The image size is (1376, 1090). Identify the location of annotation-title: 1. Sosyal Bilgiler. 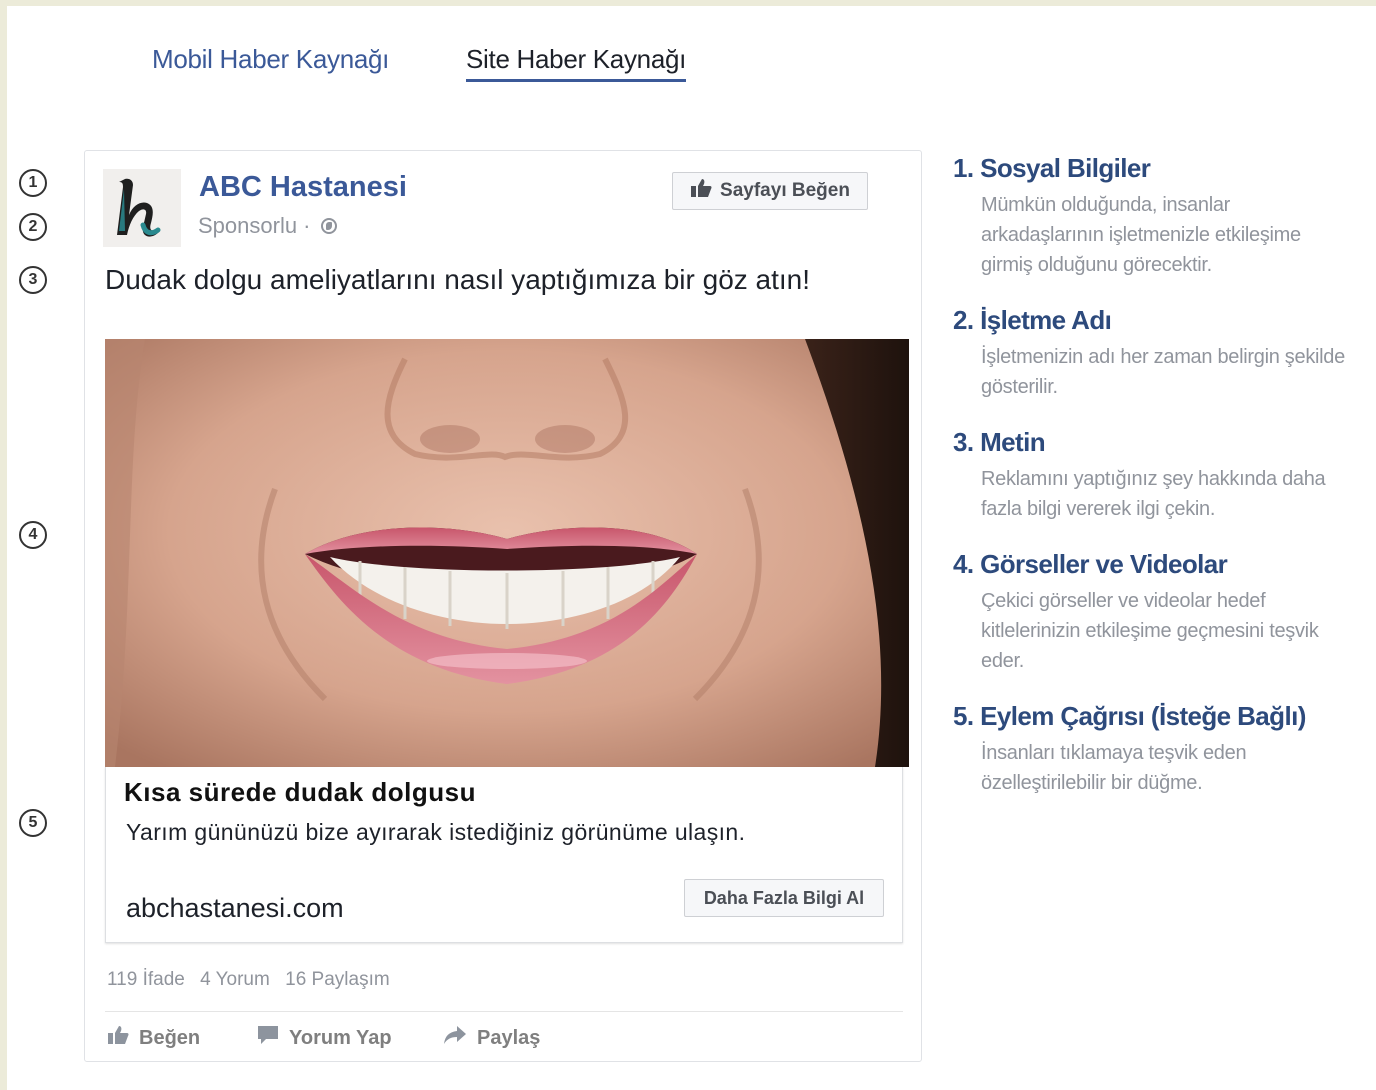
(1052, 168).